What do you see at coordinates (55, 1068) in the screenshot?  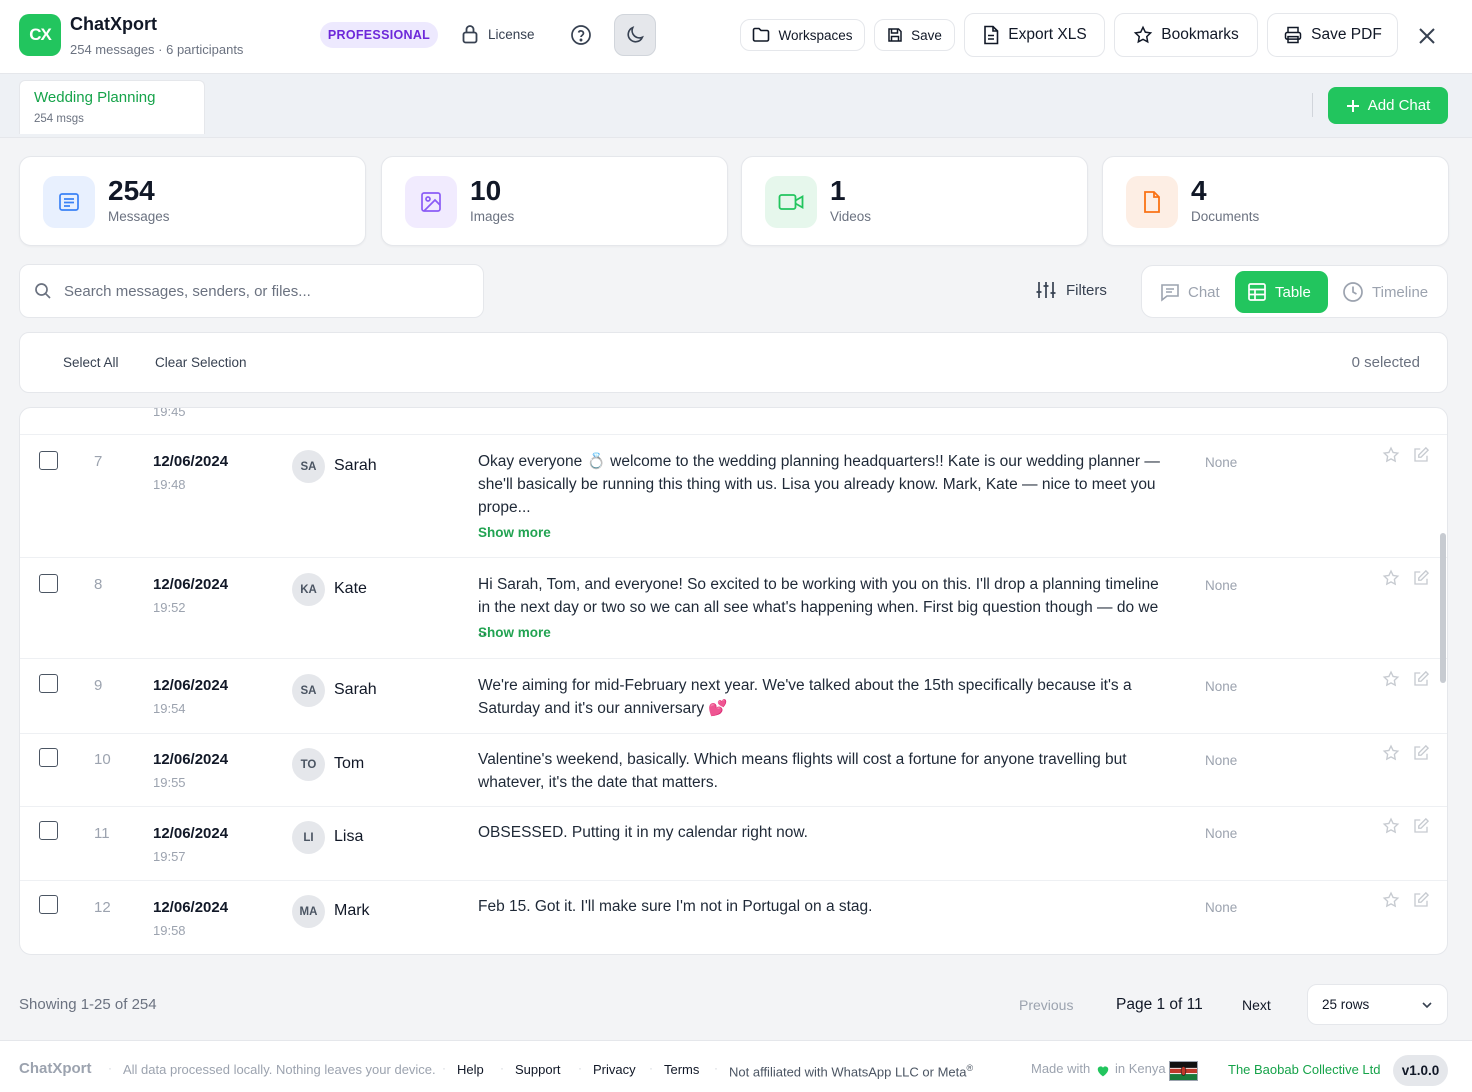 I see `footer-brand: ChatXport` at bounding box center [55, 1068].